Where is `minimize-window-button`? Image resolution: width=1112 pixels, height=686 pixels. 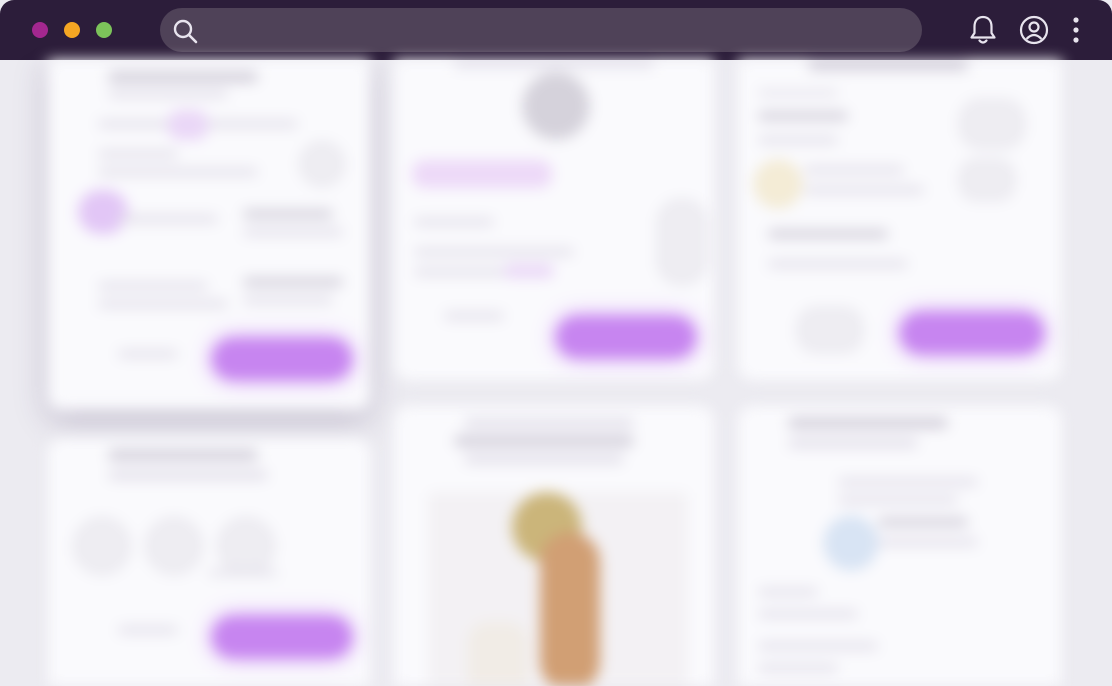 minimize-window-button is located at coordinates (72, 30).